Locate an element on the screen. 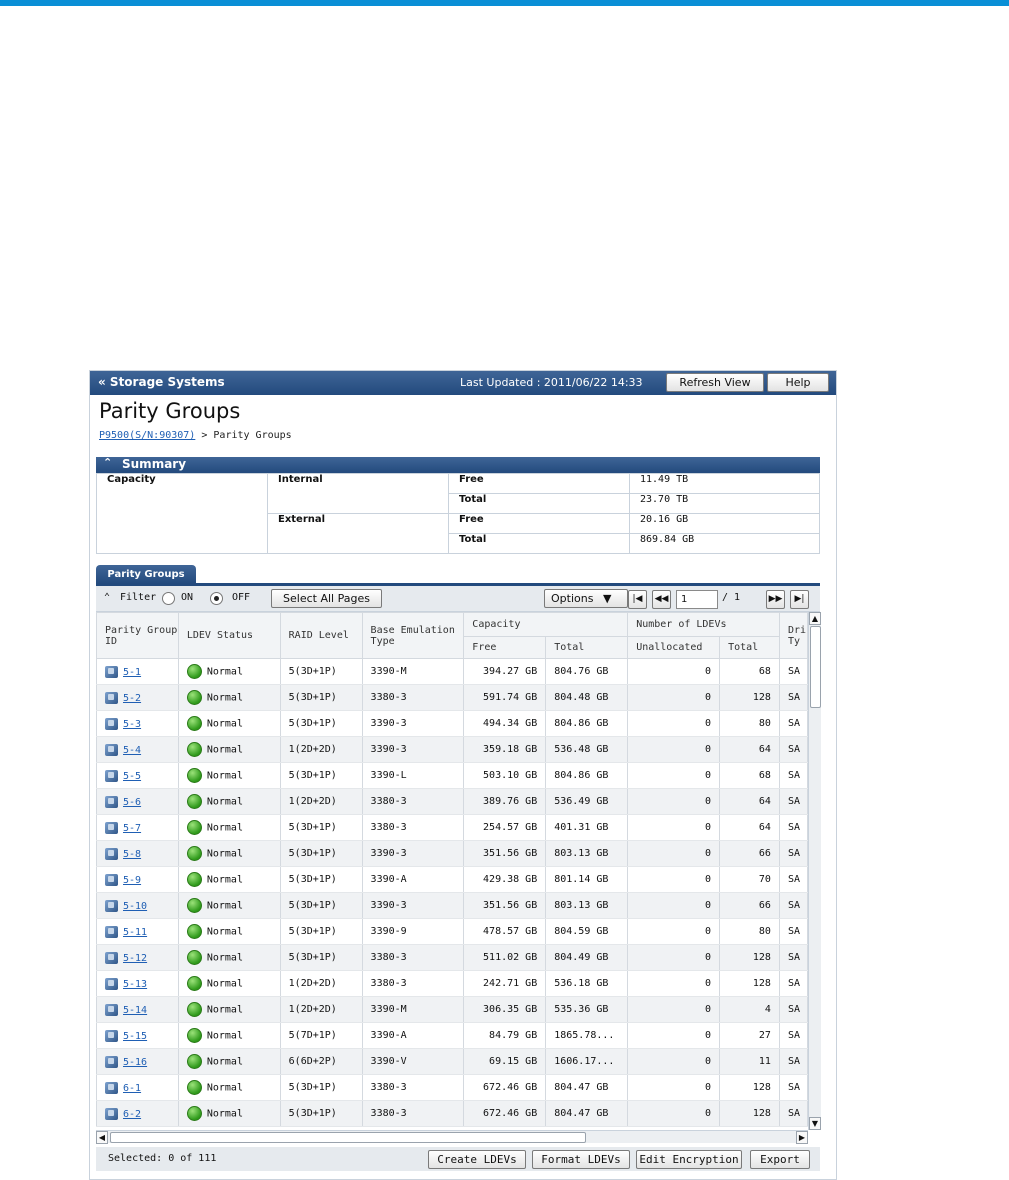 The height and width of the screenshot is (1180, 1009). col-ldev-status: LDEV Status is located at coordinates (229, 635).